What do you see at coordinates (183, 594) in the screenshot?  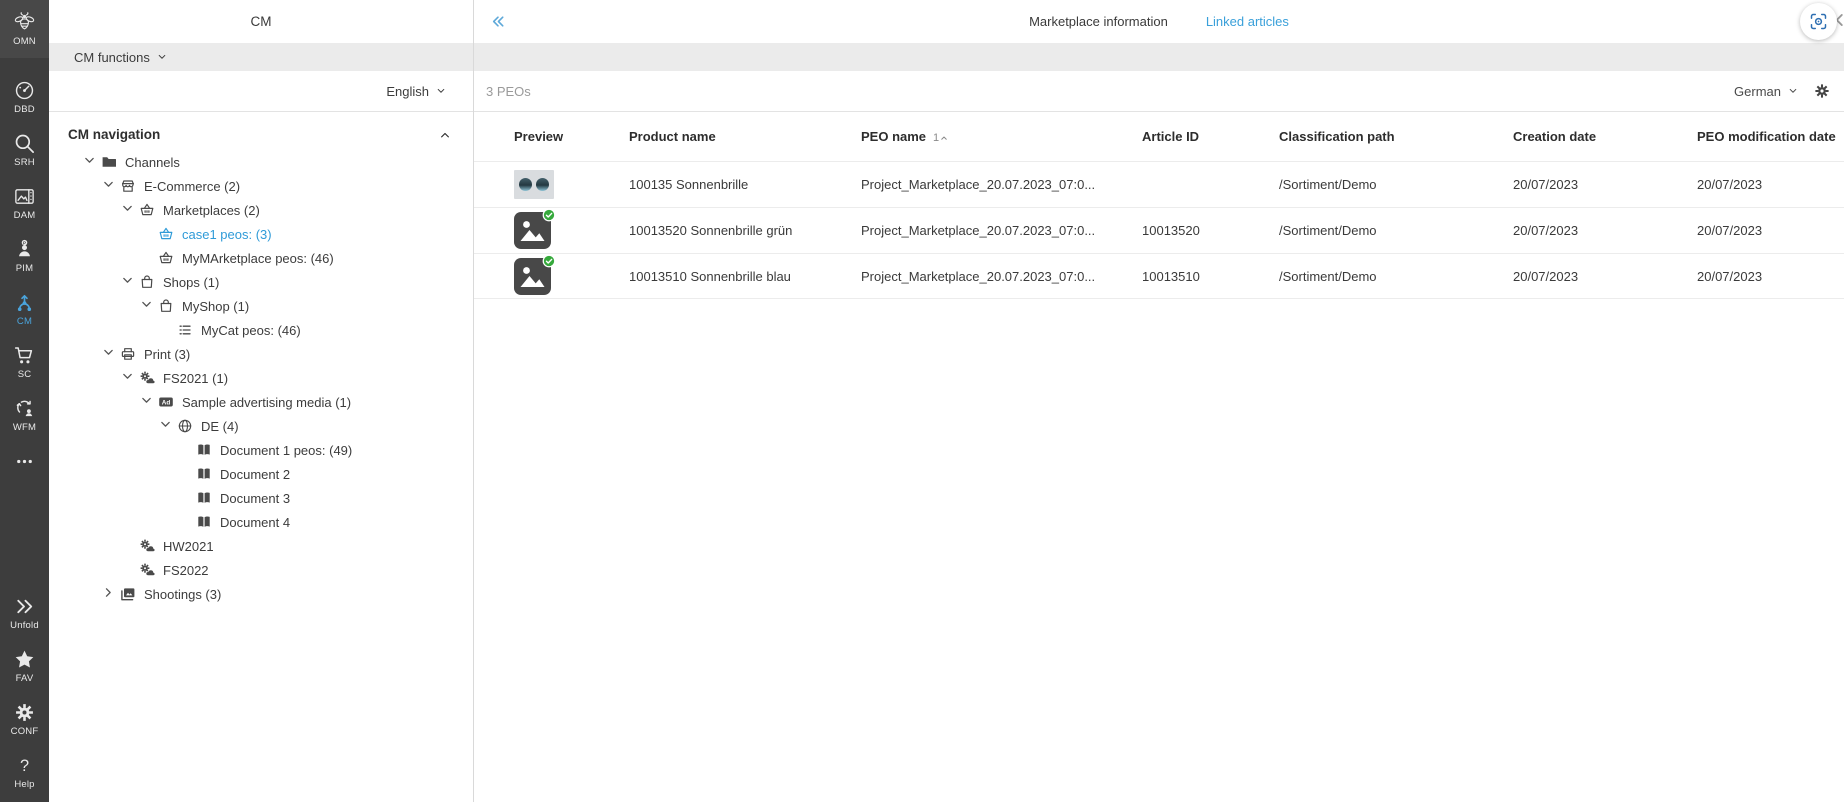 I see `tree-item-label: Shootings (3)` at bounding box center [183, 594].